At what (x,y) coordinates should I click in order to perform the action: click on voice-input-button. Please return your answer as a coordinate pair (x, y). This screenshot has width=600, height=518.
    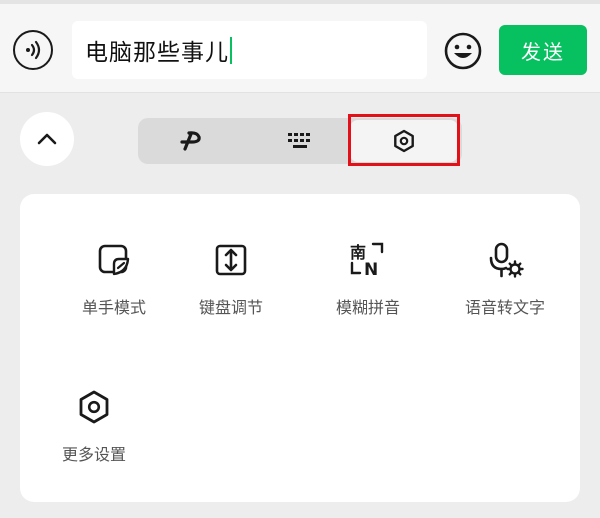
    Looking at the image, I should click on (33, 50).